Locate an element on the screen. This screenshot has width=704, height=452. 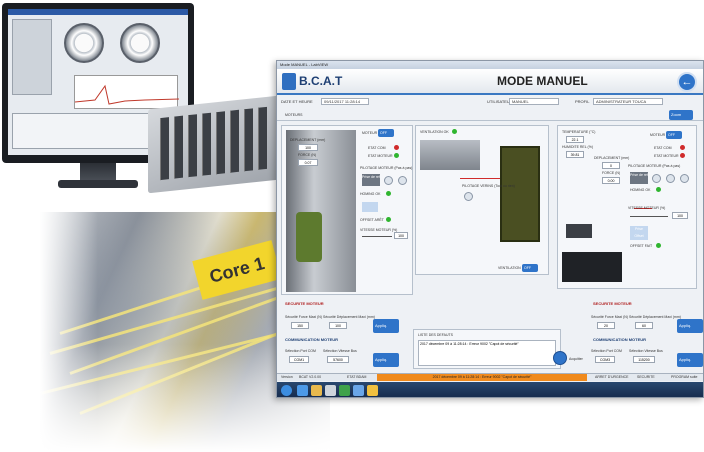
left-bus-speed-select: 57600 is located at coordinates (338, 359).